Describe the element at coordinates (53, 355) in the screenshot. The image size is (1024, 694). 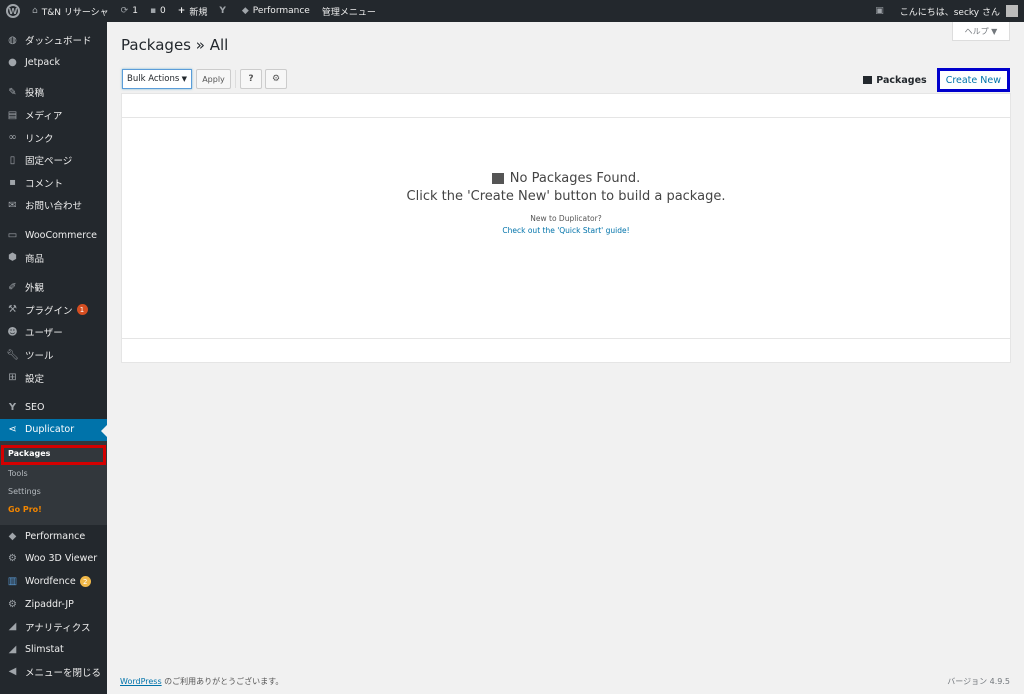
I see `menu-tools: 🔧︎ ツール` at that location.